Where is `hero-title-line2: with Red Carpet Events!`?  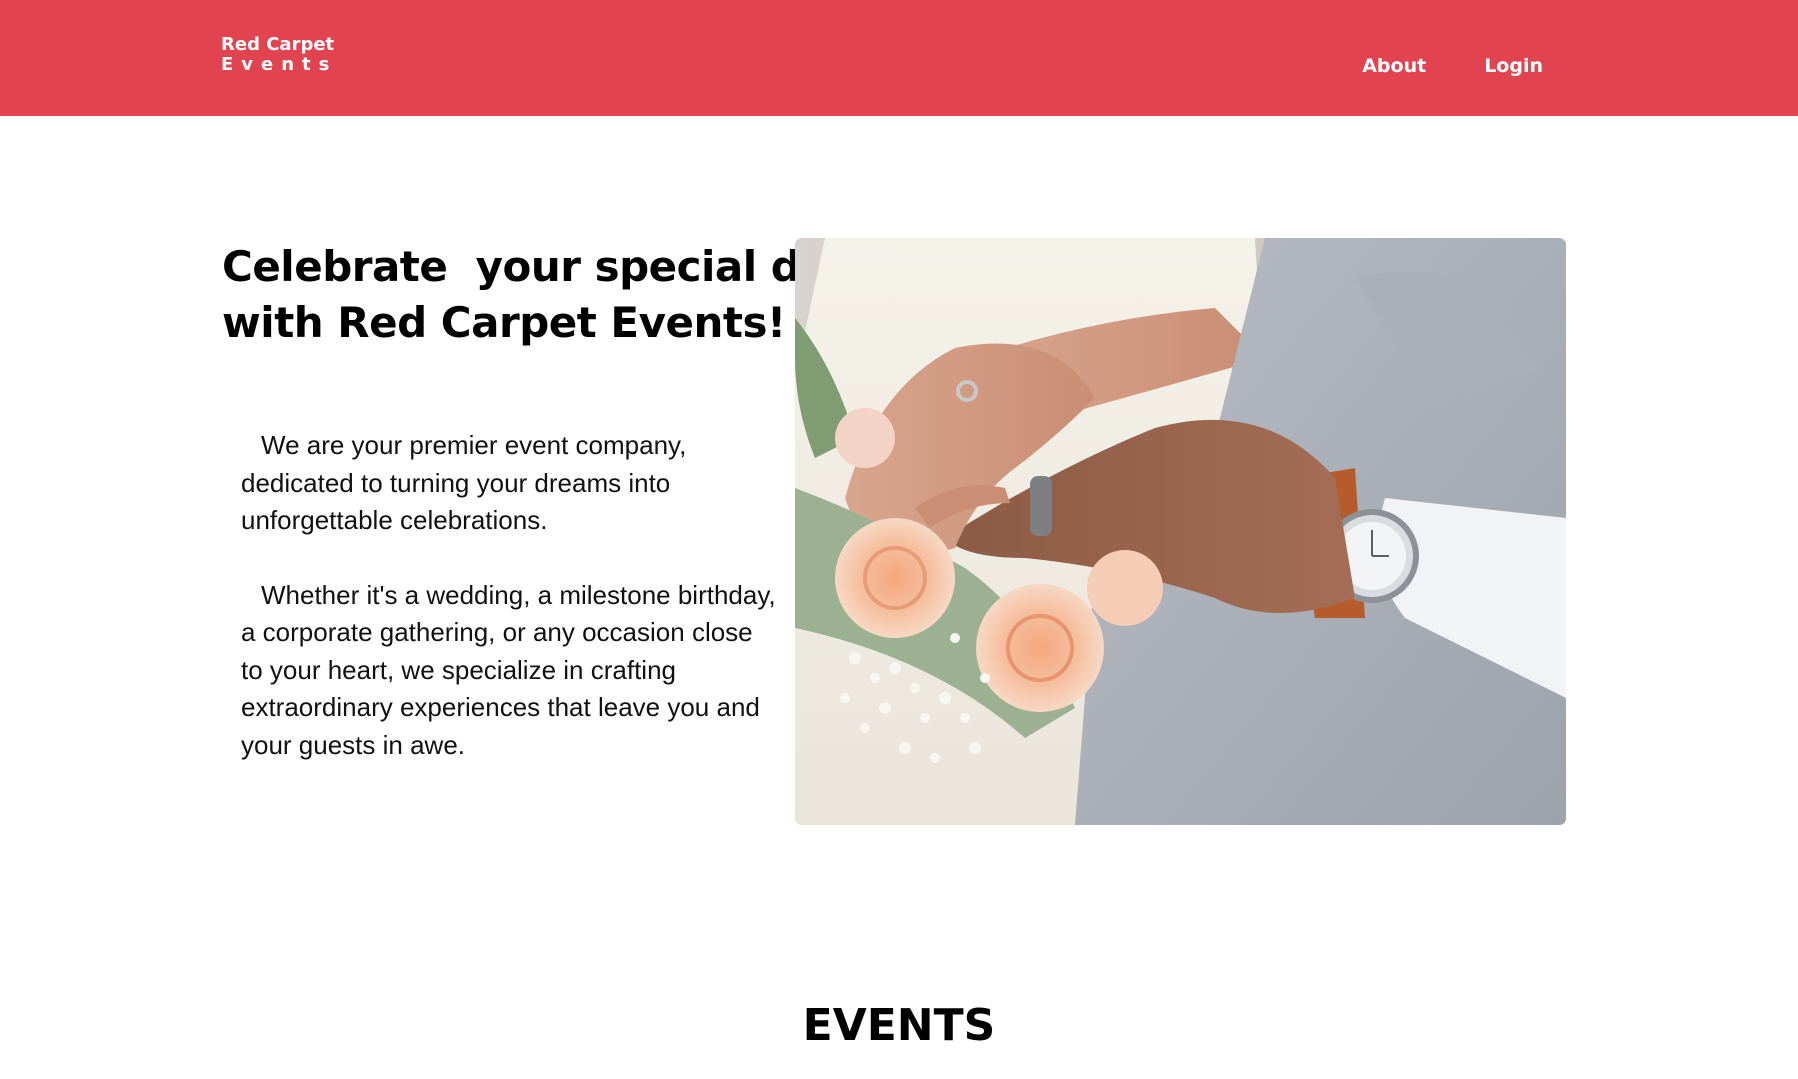
hero-title-line2: with Red Carpet Events! is located at coordinates (504, 322).